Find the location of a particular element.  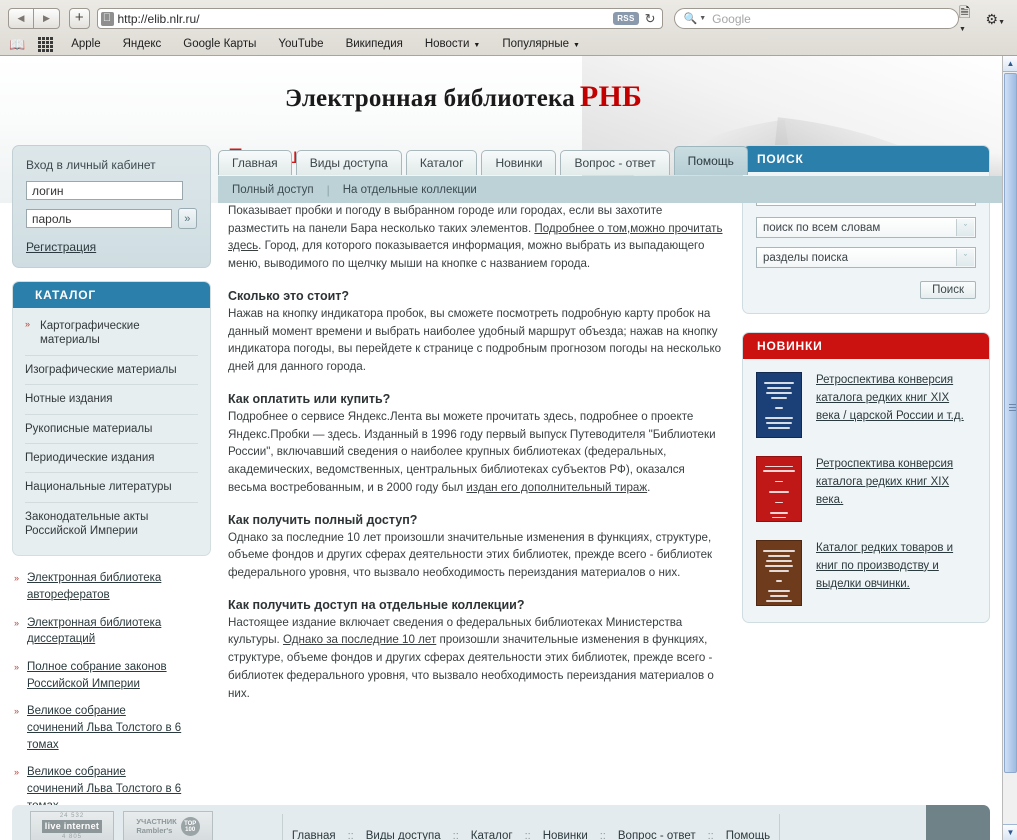

liveinternet-counter-badge: 24 532 live internet 4 805 is located at coordinates (72, 825).